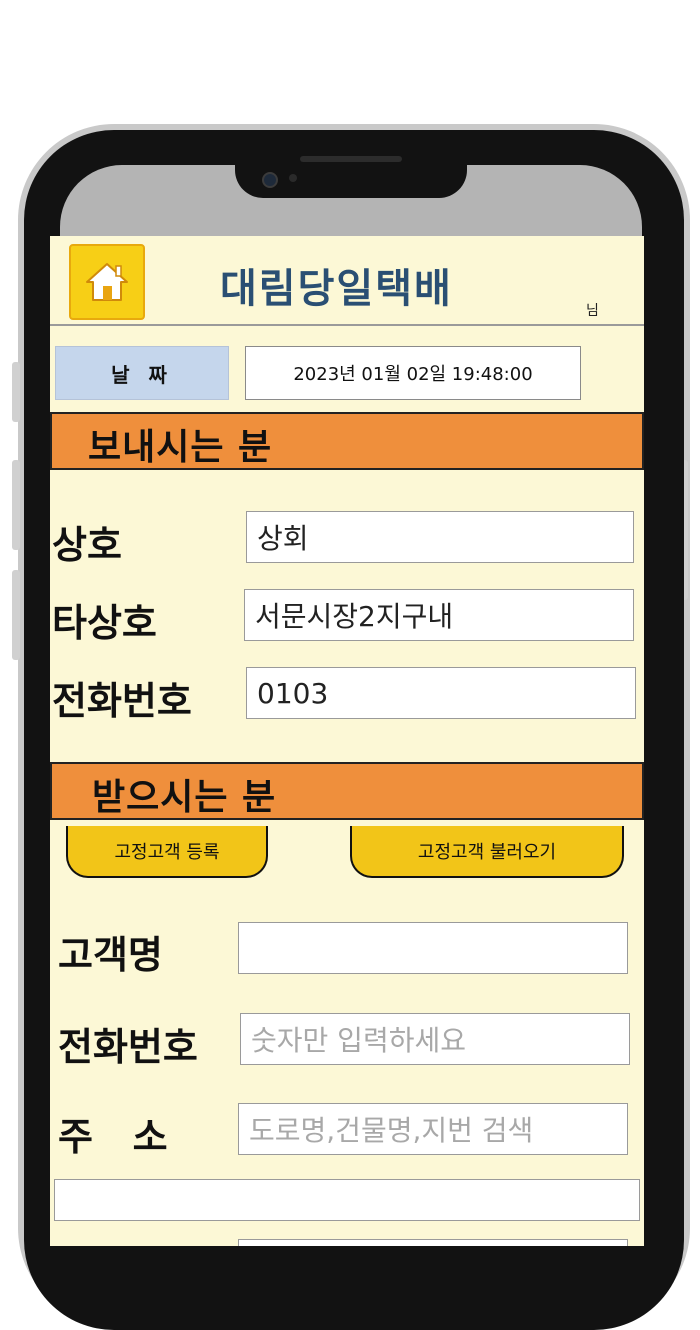 The width and height of the screenshot is (700, 1330). What do you see at coordinates (122, 701) in the screenshot?
I see `sender-phone-label: 전화번호` at bounding box center [122, 701].